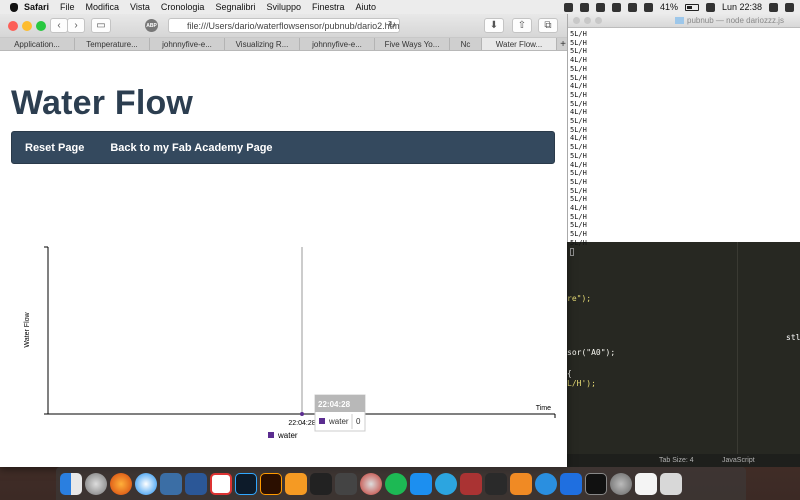  What do you see at coordinates (235, 7) in the screenshot?
I see `menu-segnalibri: Segnalibri` at bounding box center [235, 7].